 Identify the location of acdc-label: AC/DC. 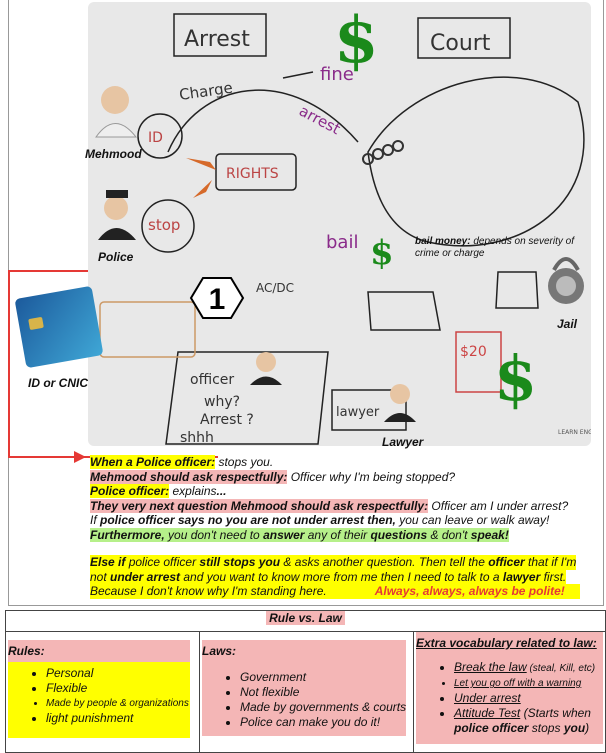
(275, 288).